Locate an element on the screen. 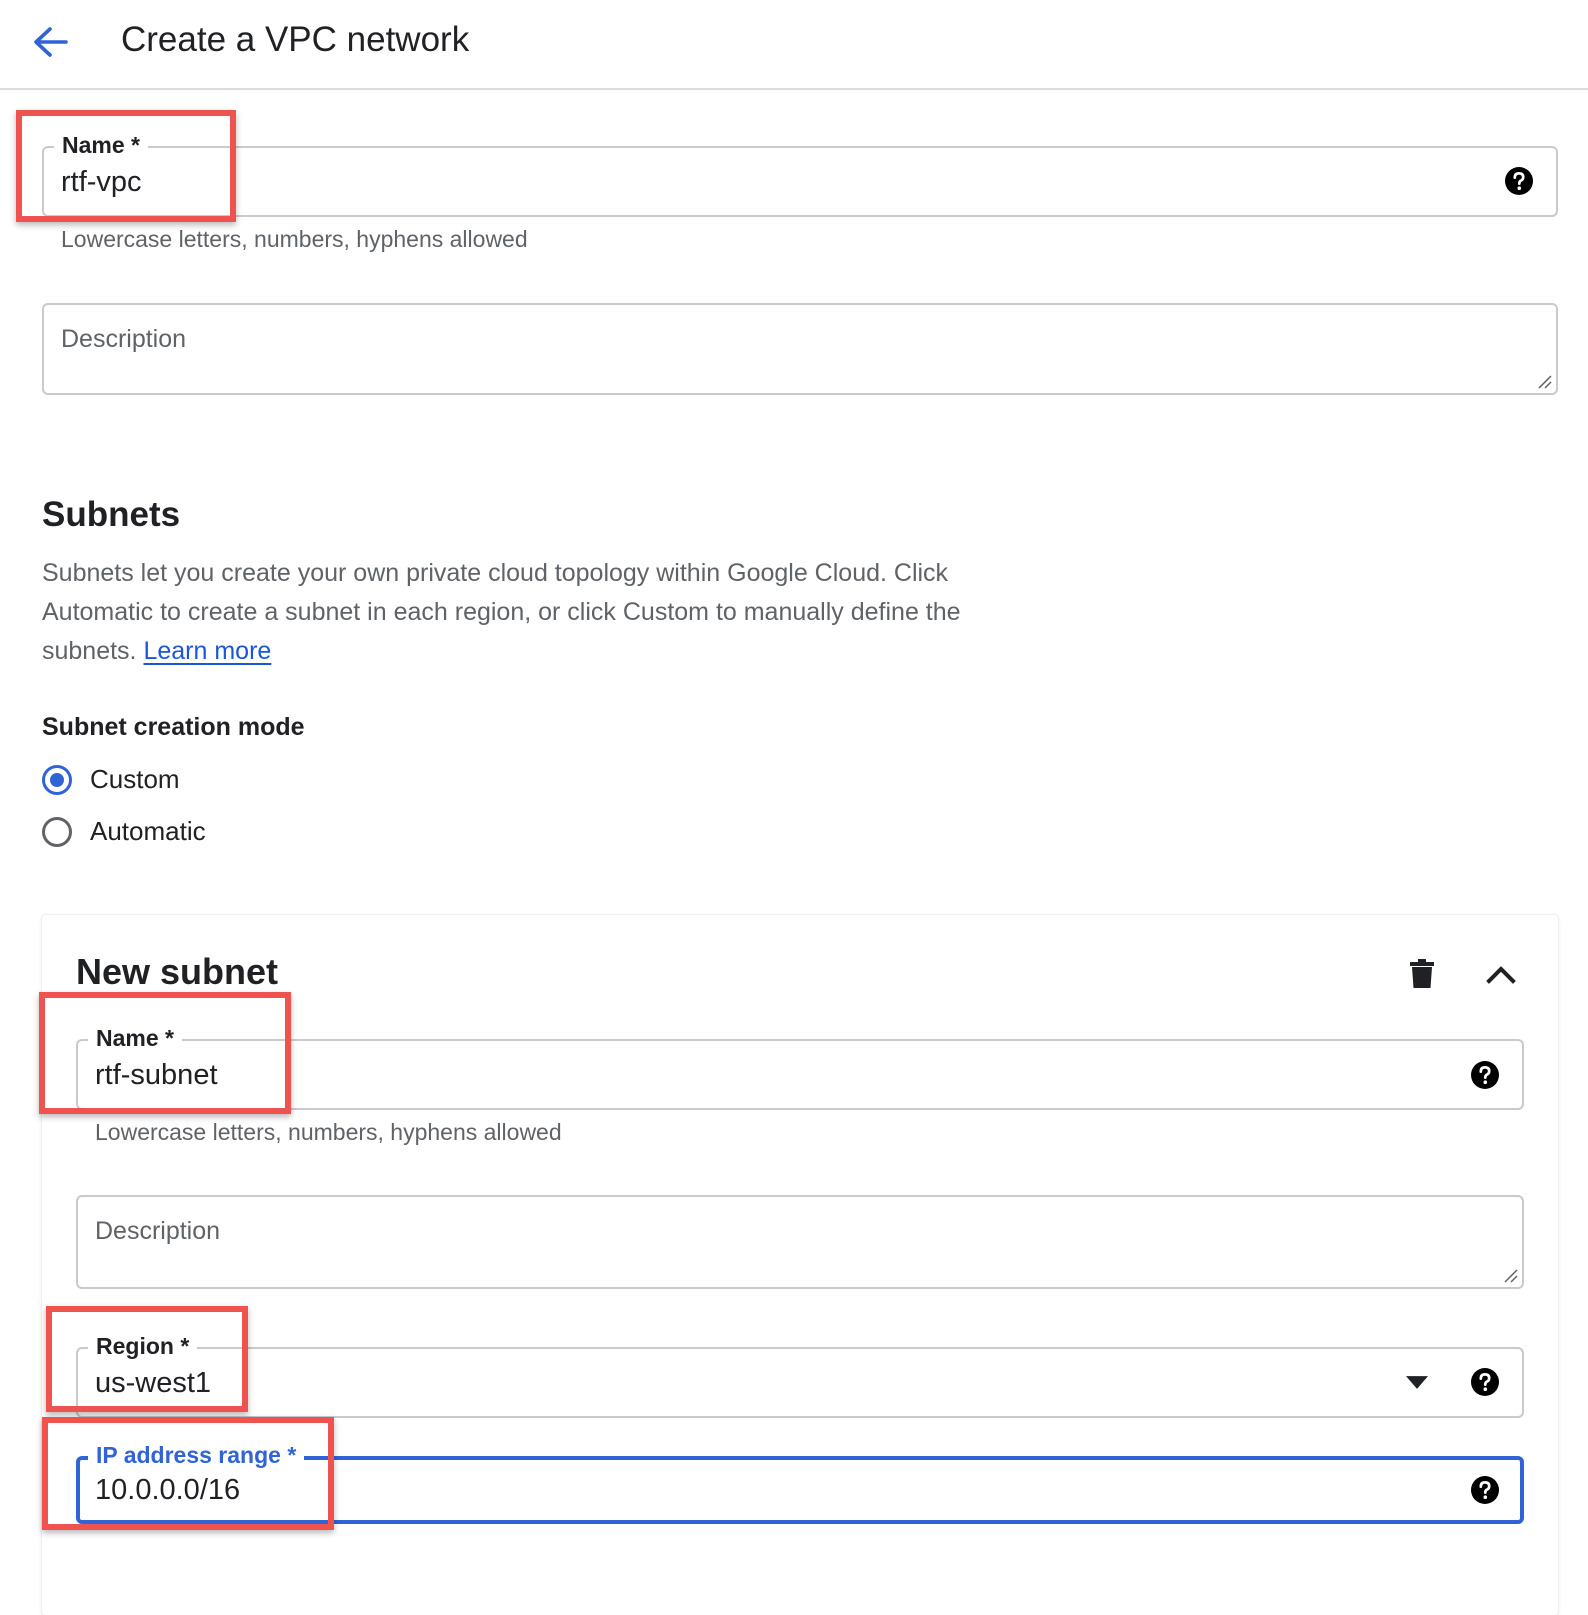 The height and width of the screenshot is (1615, 1588). subnets-title: Subnets is located at coordinates (111, 514).